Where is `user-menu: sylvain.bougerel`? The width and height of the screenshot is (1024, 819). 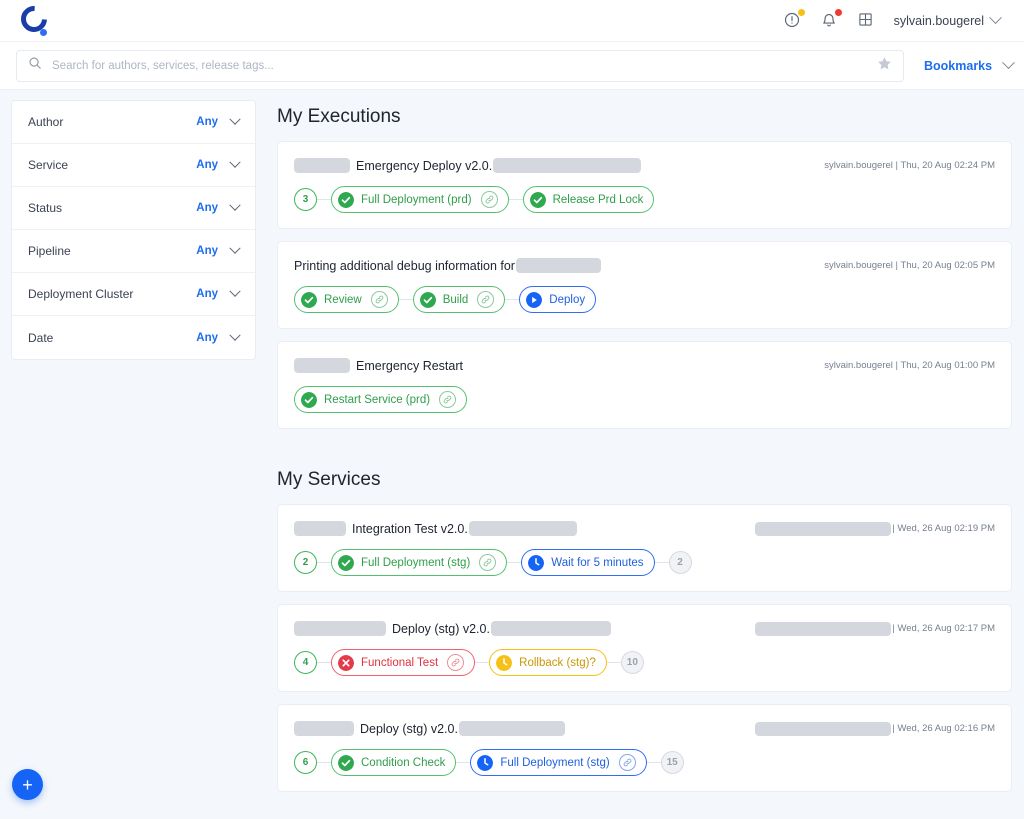 user-menu: sylvain.bougerel is located at coordinates (947, 19).